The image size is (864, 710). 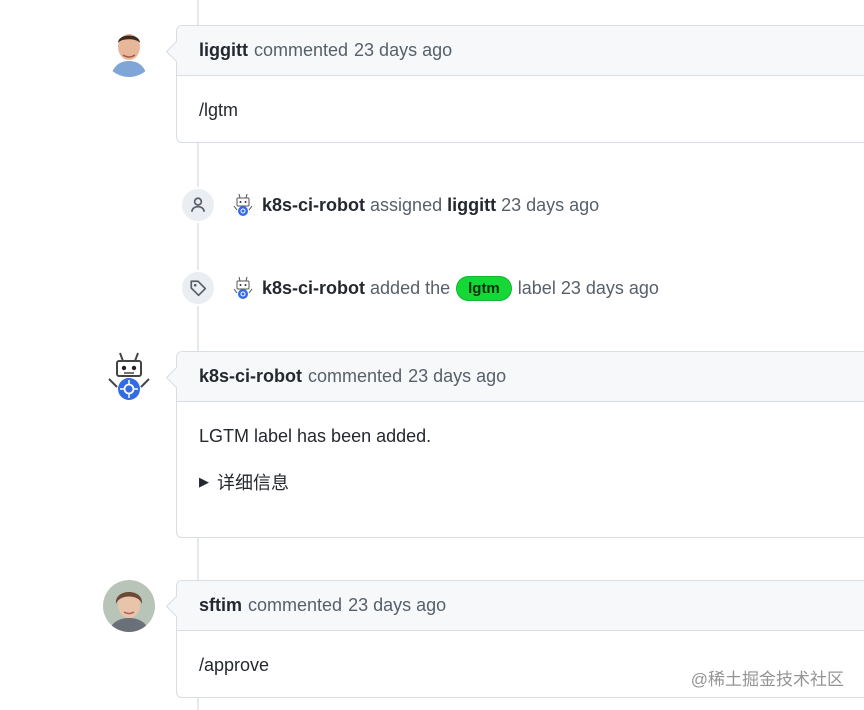 I want to click on comment-author: liggitt, so click(x=223, y=50).